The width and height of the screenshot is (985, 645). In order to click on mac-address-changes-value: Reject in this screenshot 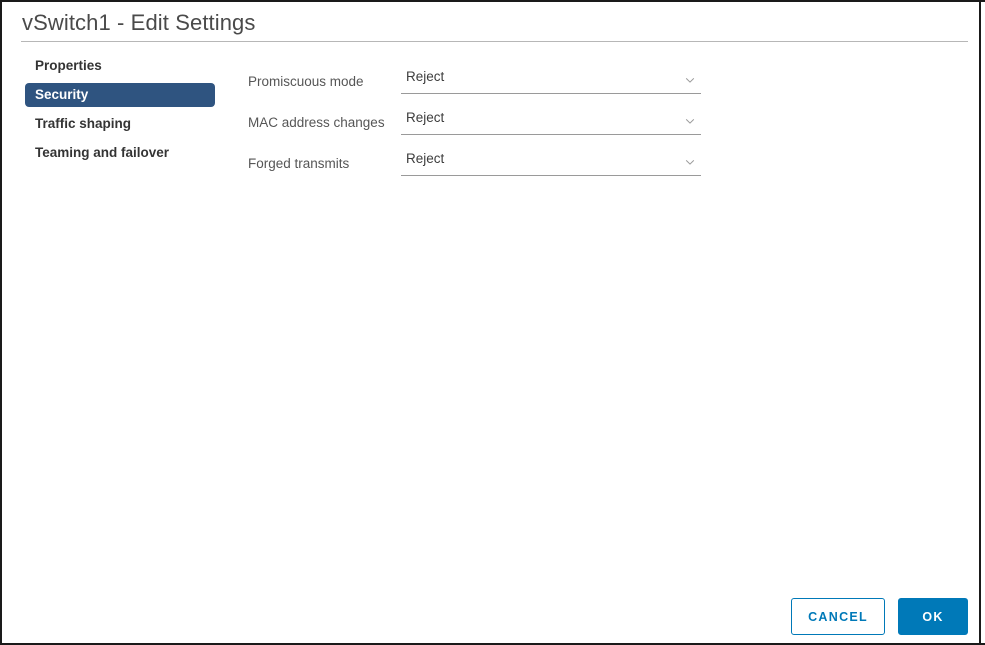, I will do `click(425, 117)`.